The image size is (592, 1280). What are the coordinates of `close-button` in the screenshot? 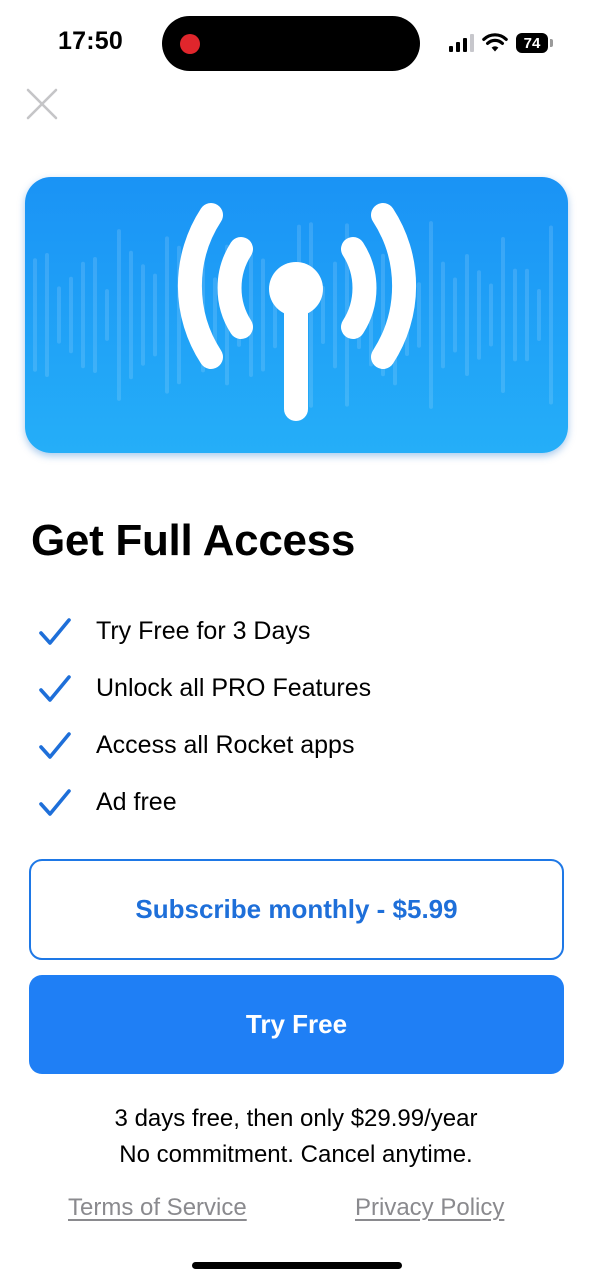 It's located at (42, 104).